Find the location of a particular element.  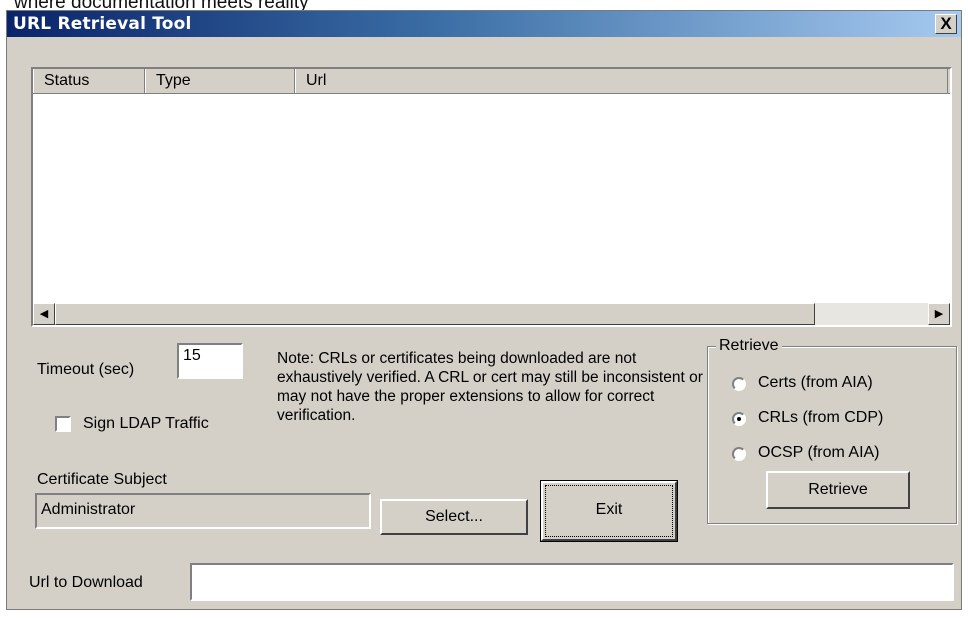

radio-ocsp-aia-label: OCSP (from AIA) is located at coordinates (819, 453).